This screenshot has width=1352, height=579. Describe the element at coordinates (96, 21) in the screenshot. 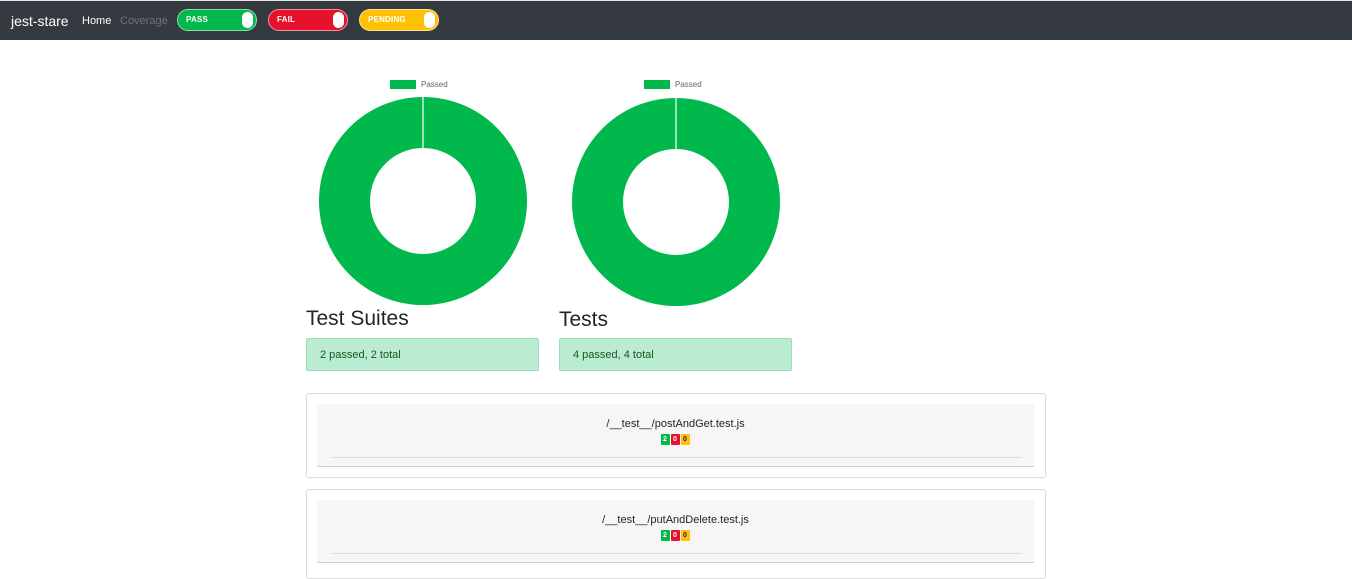

I see `nav-home-link: Home` at that location.